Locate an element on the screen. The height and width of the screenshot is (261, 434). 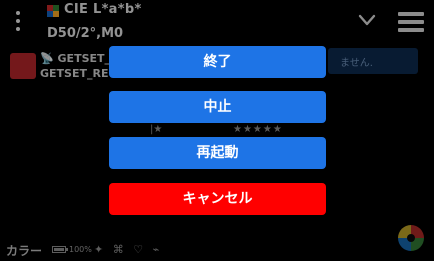
restart-button: 再起動 is located at coordinates (217, 153).